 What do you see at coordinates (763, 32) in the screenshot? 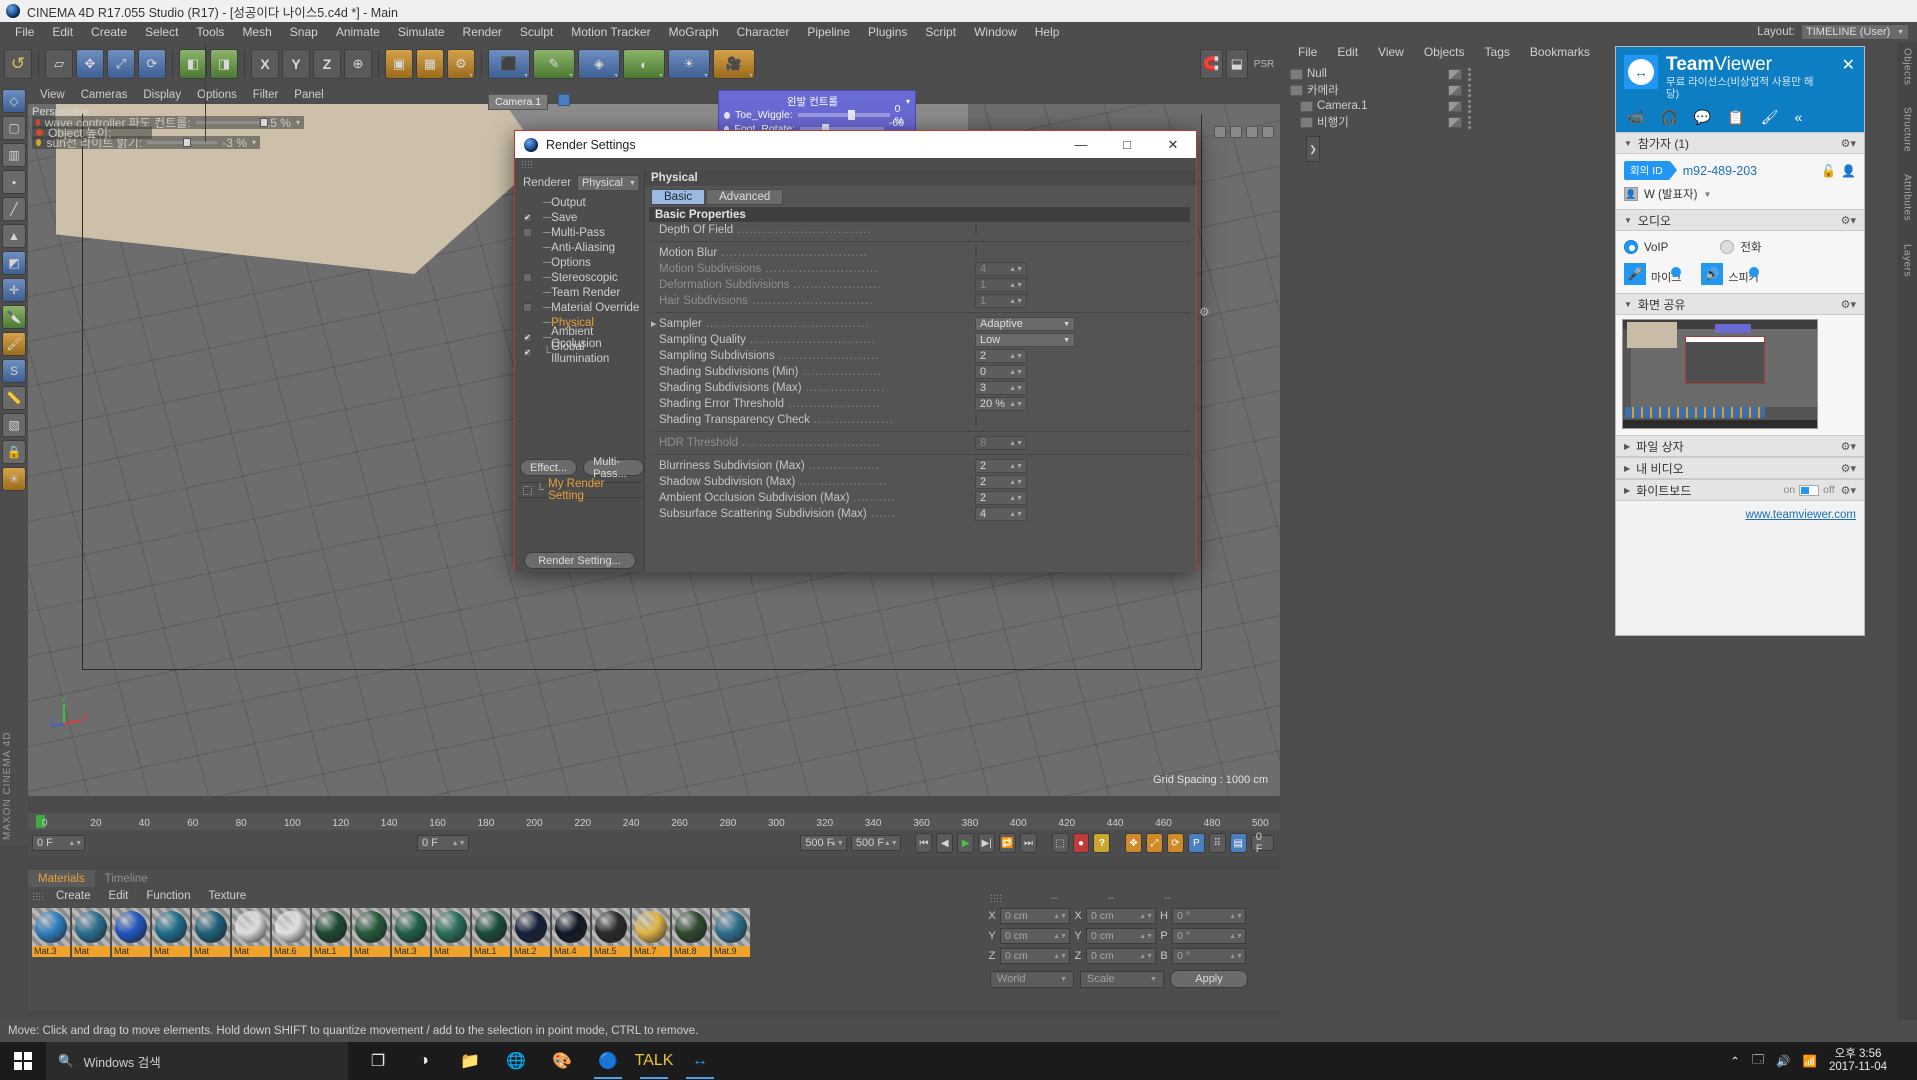
I see `menu-item-character: Character` at bounding box center [763, 32].